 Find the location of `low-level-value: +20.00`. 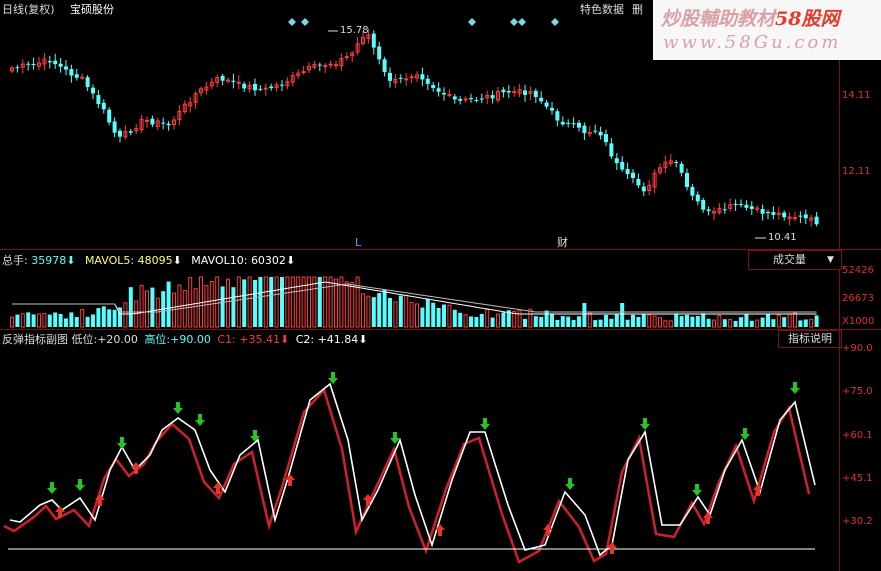

low-level-value: +20.00 is located at coordinates (117, 339).